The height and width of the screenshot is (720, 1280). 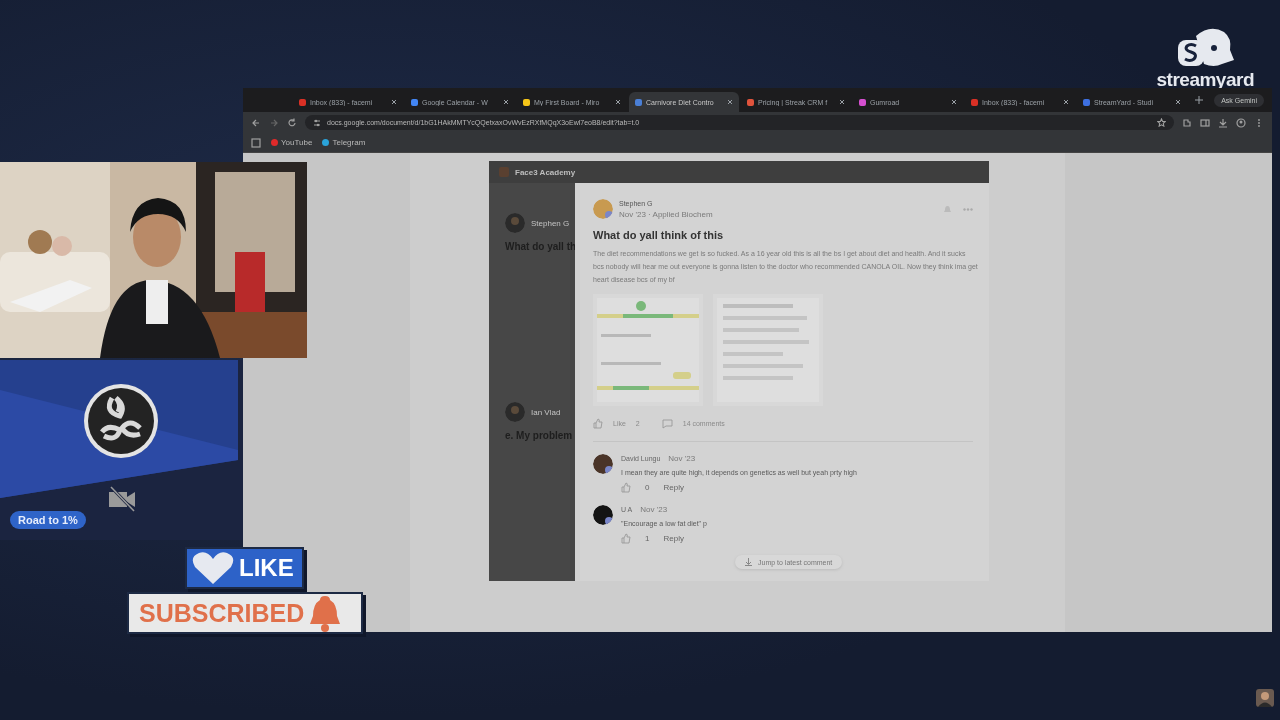 I want to click on author-name: Ian Vlad, so click(x=546, y=412).